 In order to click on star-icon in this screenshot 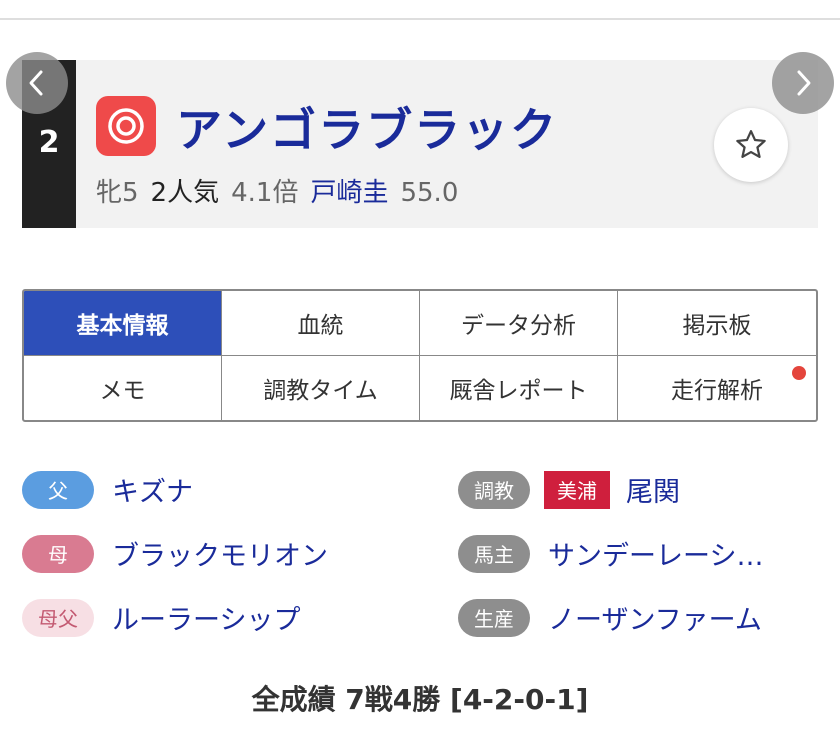, I will do `click(751, 144)`.